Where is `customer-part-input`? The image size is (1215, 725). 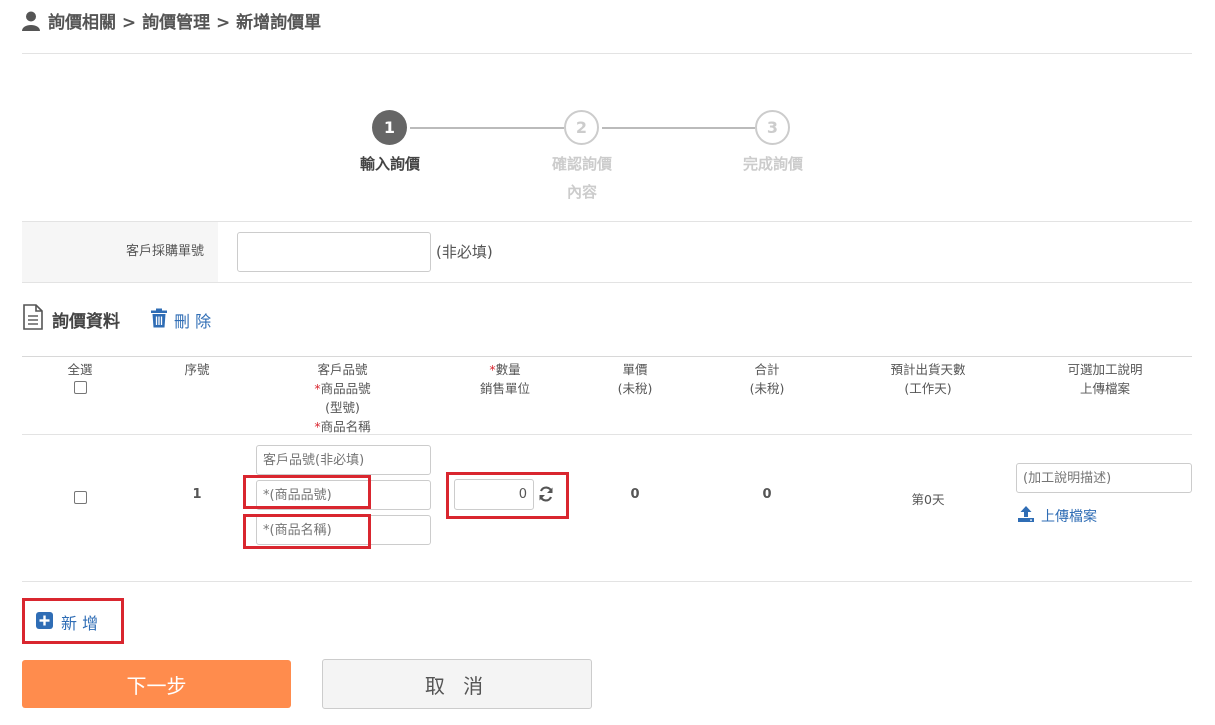
customer-part-input is located at coordinates (343, 460).